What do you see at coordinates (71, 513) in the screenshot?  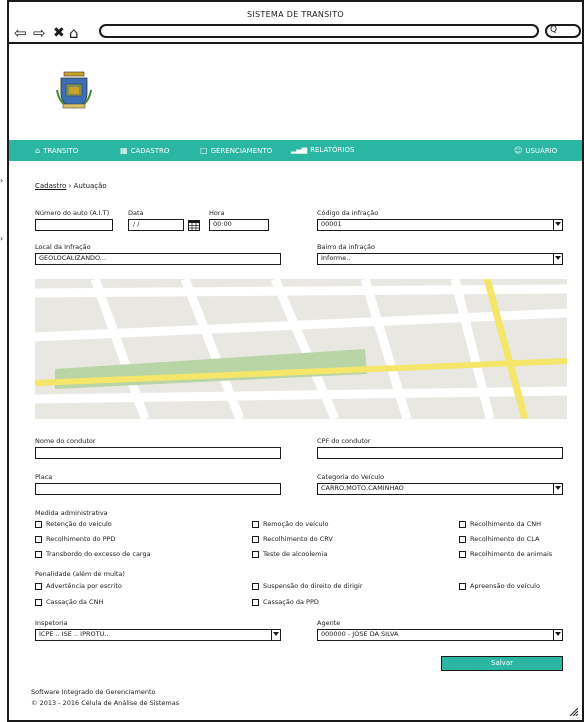 I see `medida-administrativa-title: Medida administrativa` at bounding box center [71, 513].